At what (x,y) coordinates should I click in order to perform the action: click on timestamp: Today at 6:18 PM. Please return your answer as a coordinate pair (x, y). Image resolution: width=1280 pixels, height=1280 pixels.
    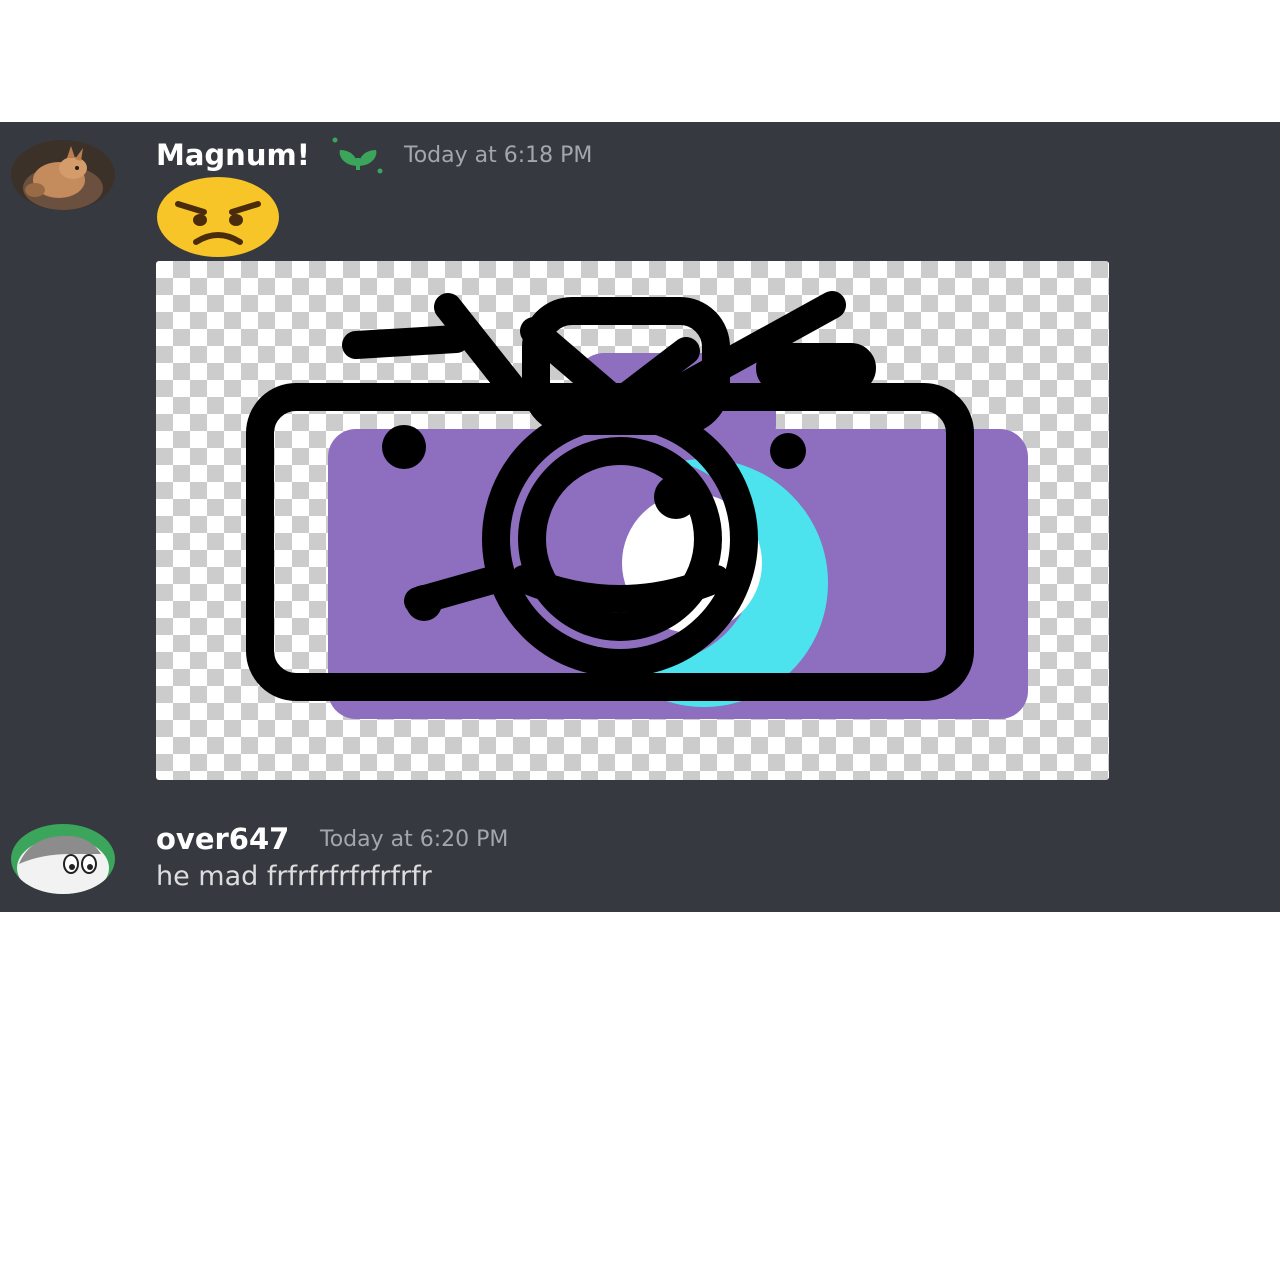
    Looking at the image, I should click on (498, 155).